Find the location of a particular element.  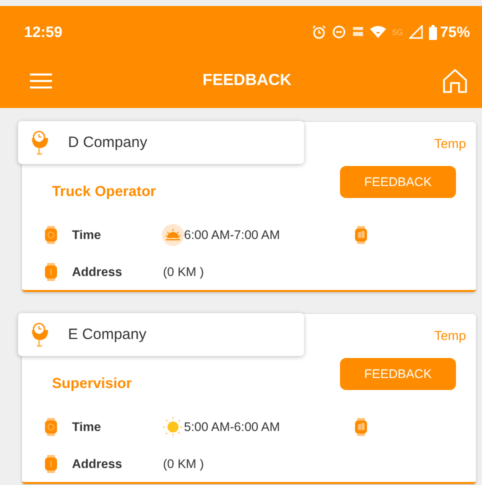

company-name: E Company is located at coordinates (107, 334).